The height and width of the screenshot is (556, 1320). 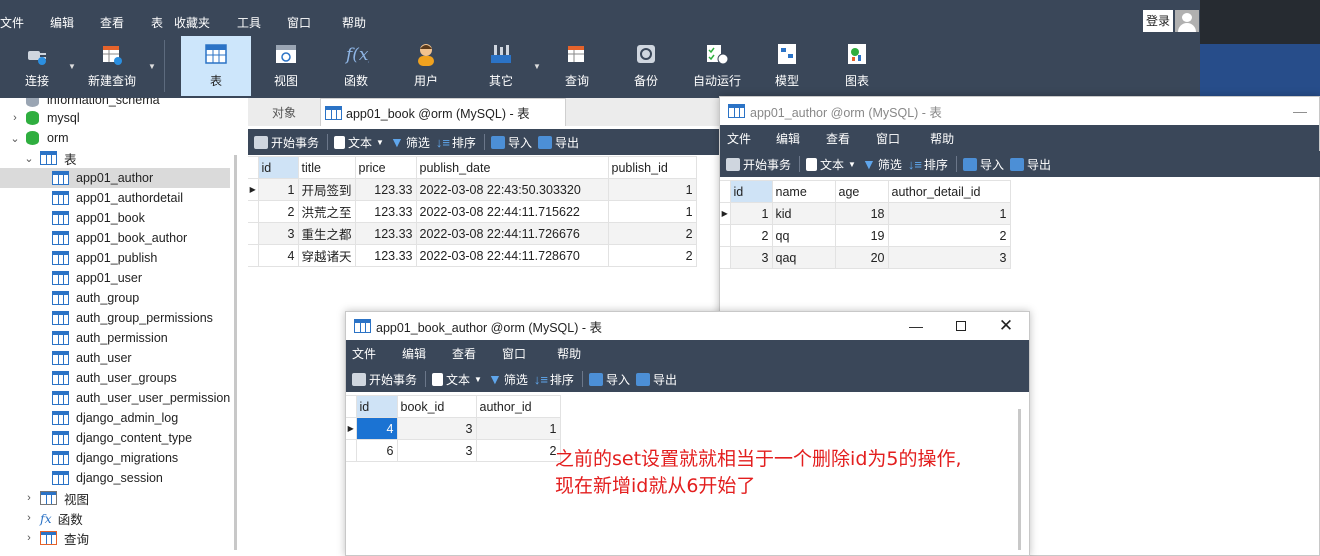 I want to click on sidebar-scrollbar, so click(x=235, y=352).